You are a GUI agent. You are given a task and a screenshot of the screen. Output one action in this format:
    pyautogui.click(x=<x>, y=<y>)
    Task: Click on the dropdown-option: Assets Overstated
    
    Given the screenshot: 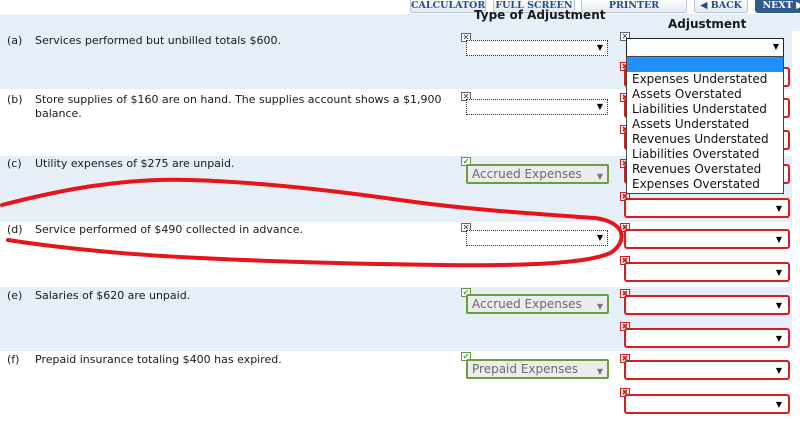 What is the action you would take?
    pyautogui.click(x=705, y=94)
    